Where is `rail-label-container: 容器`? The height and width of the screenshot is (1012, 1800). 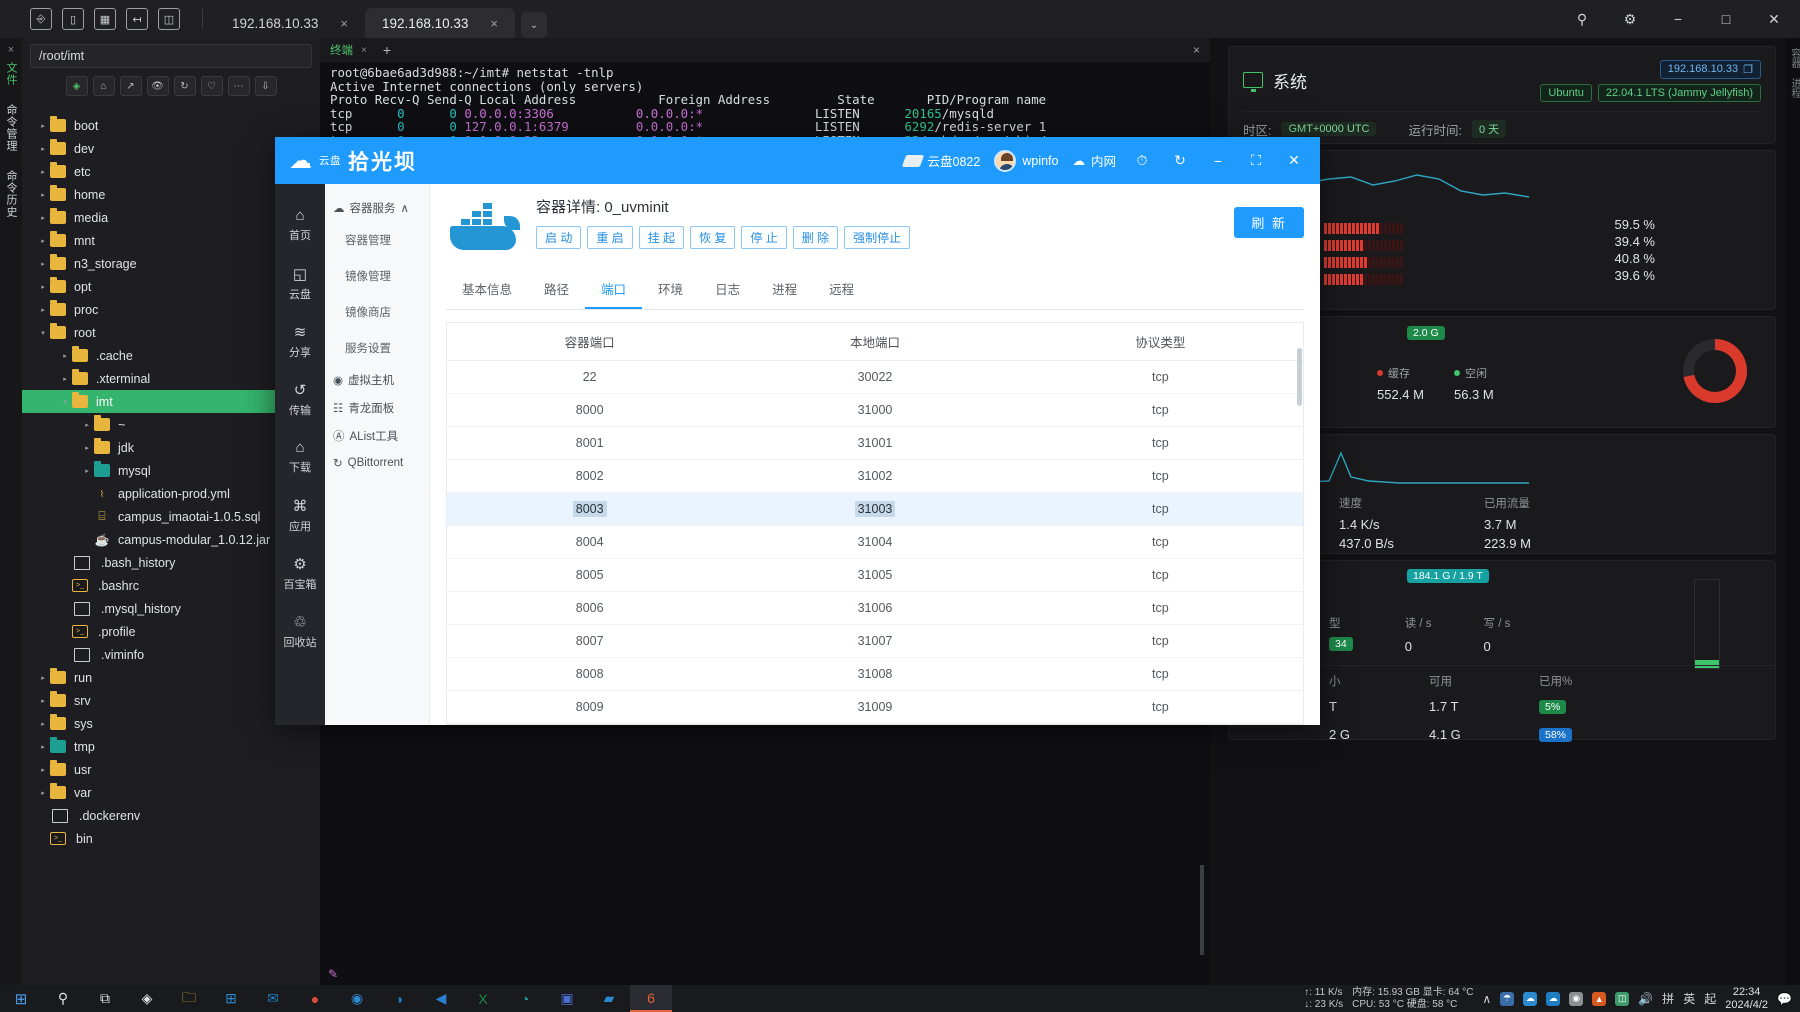 rail-label-container: 容器 is located at coordinates (1793, 58).